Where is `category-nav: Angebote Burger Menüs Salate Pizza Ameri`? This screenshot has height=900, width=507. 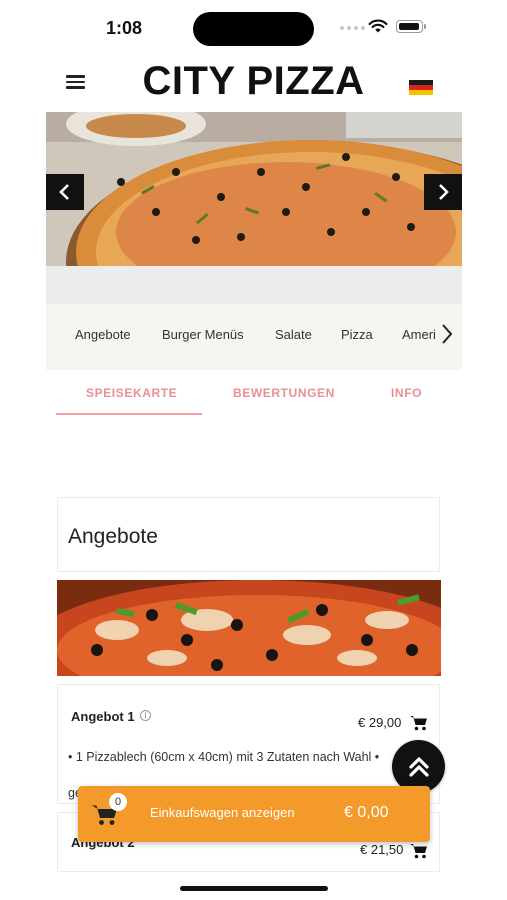 category-nav: Angebote Burger Menüs Salate Pizza Ameri is located at coordinates (254, 337).